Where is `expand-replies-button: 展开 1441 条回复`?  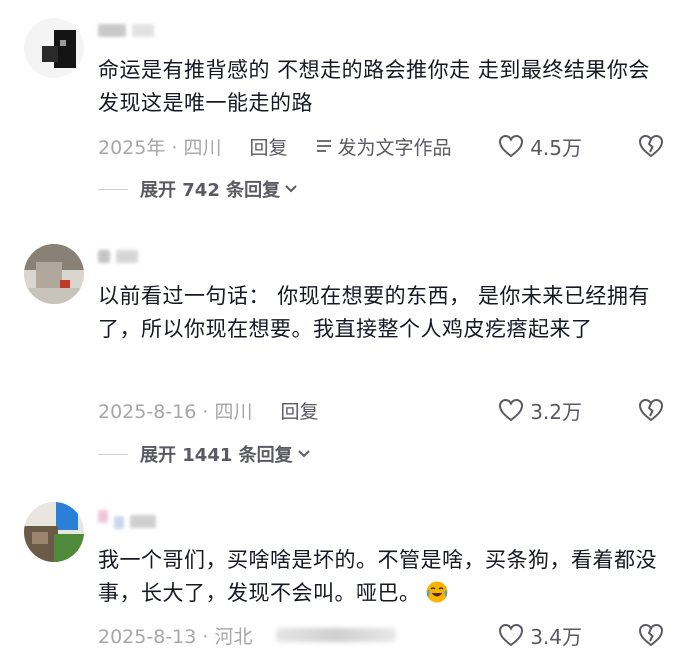
expand-replies-button: 展开 1441 条回复 is located at coordinates (204, 454).